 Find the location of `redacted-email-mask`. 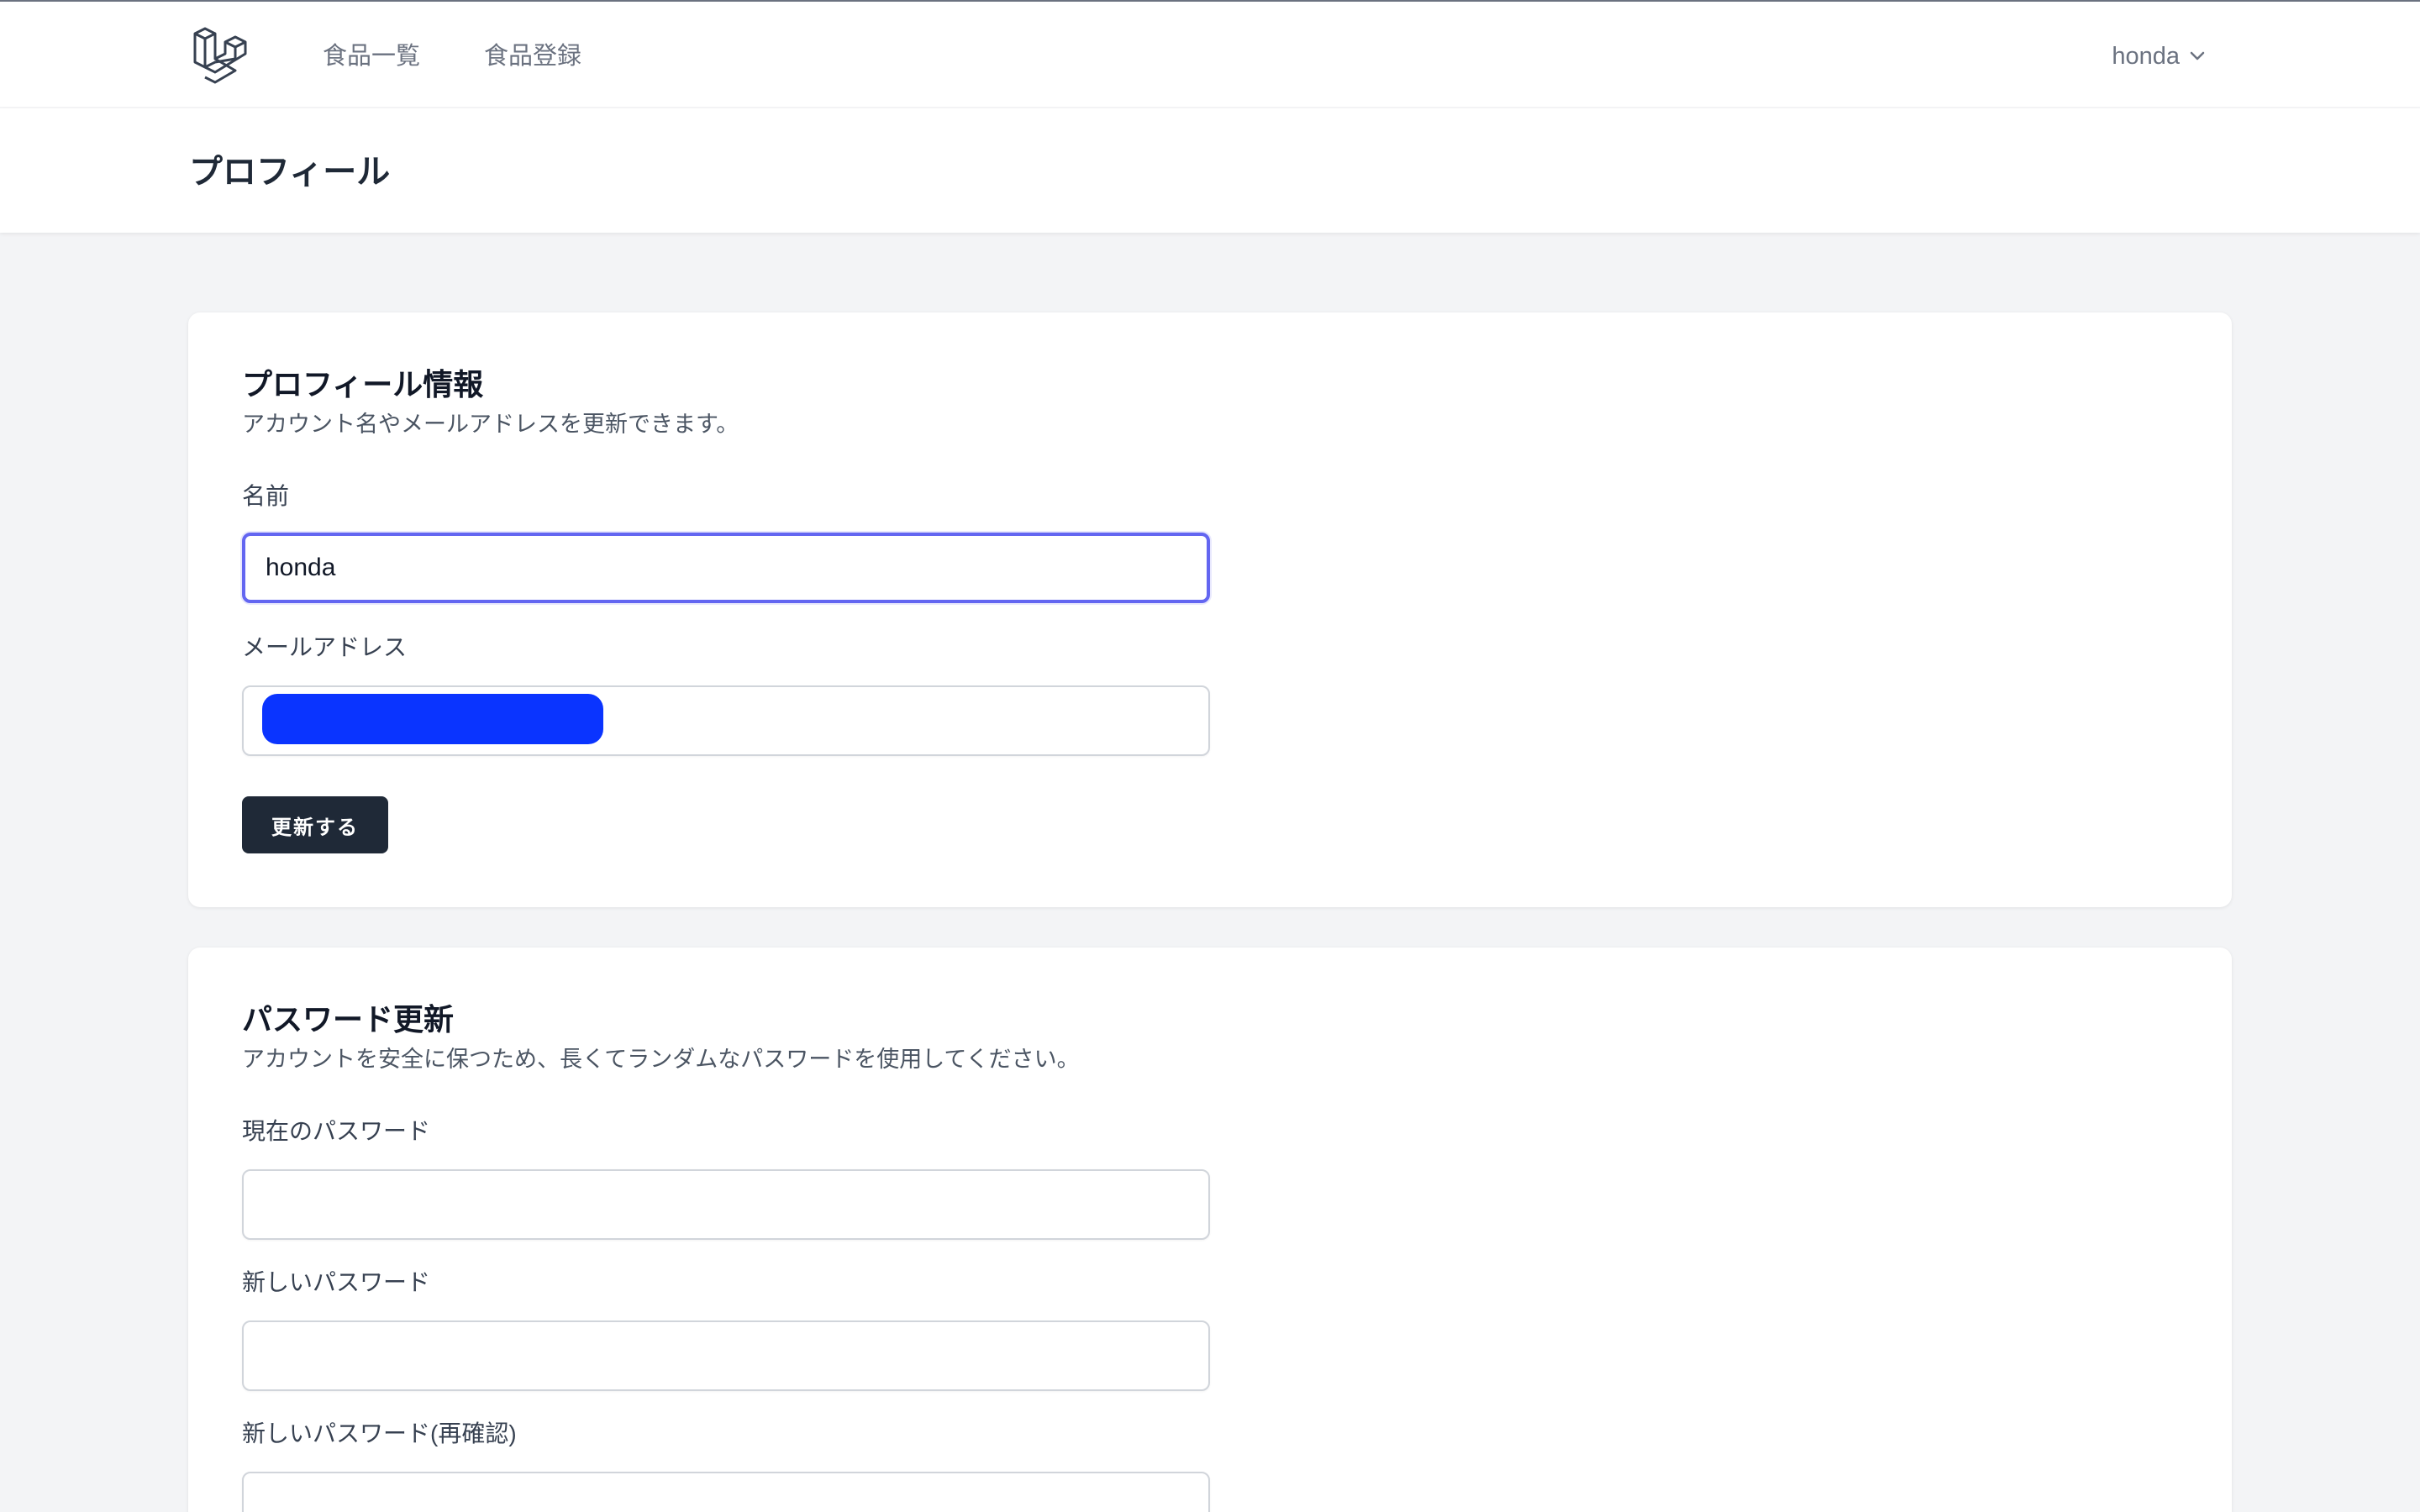

redacted-email-mask is located at coordinates (433, 719).